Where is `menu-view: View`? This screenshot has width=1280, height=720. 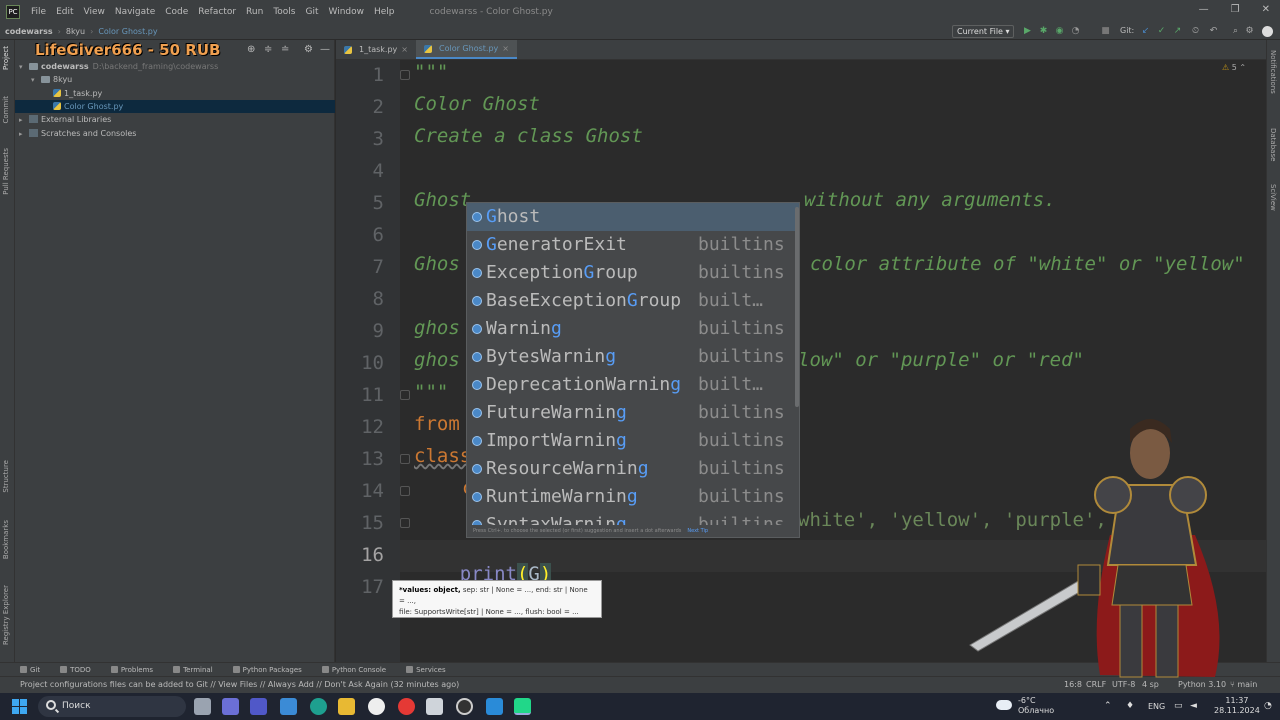
menu-view: View is located at coordinates (94, 12).